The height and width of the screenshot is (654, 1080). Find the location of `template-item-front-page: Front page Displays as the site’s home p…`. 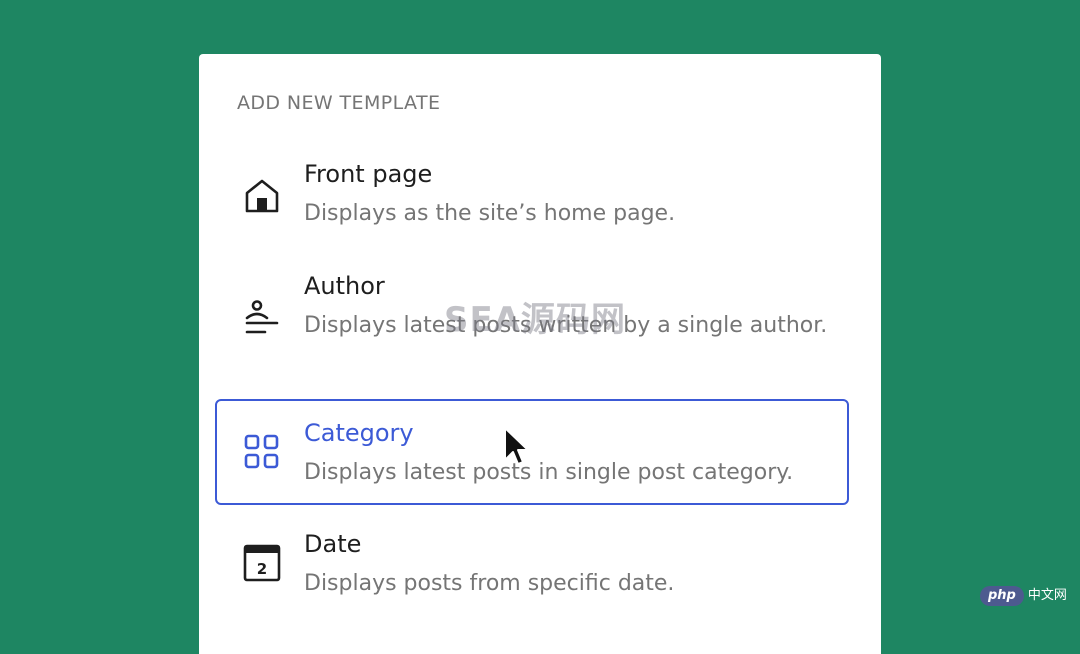

template-item-front-page: Front page Displays as the site’s home p… is located at coordinates (532, 200).